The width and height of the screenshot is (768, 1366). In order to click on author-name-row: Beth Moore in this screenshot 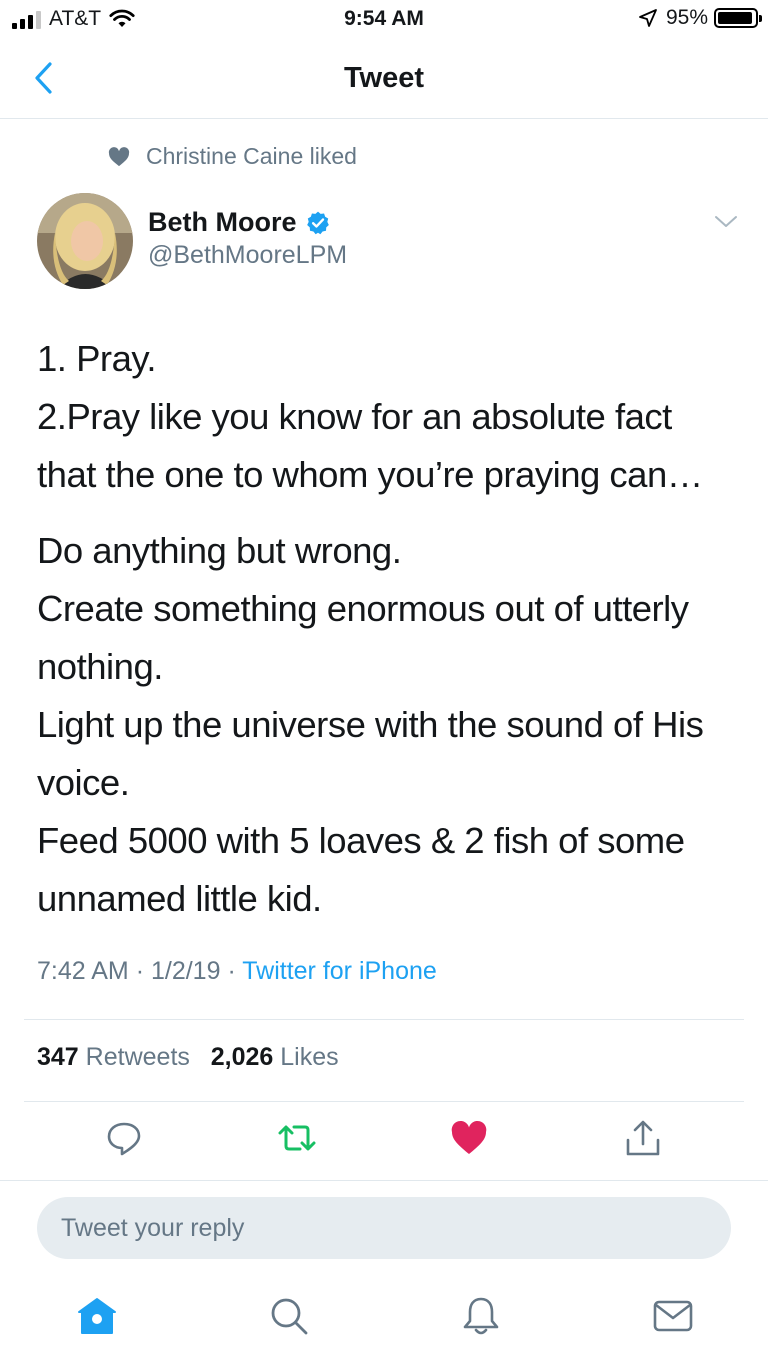, I will do `click(239, 222)`.